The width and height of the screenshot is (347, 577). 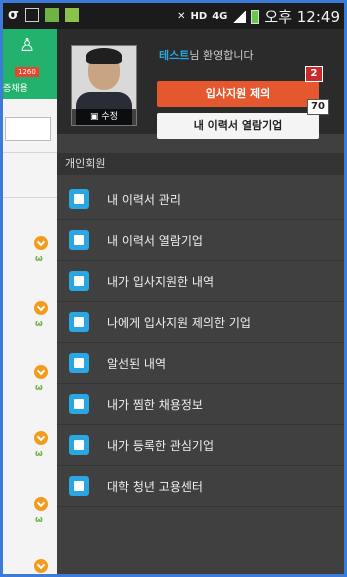 What do you see at coordinates (27, 45) in the screenshot?
I see `person-icon: ♙` at bounding box center [27, 45].